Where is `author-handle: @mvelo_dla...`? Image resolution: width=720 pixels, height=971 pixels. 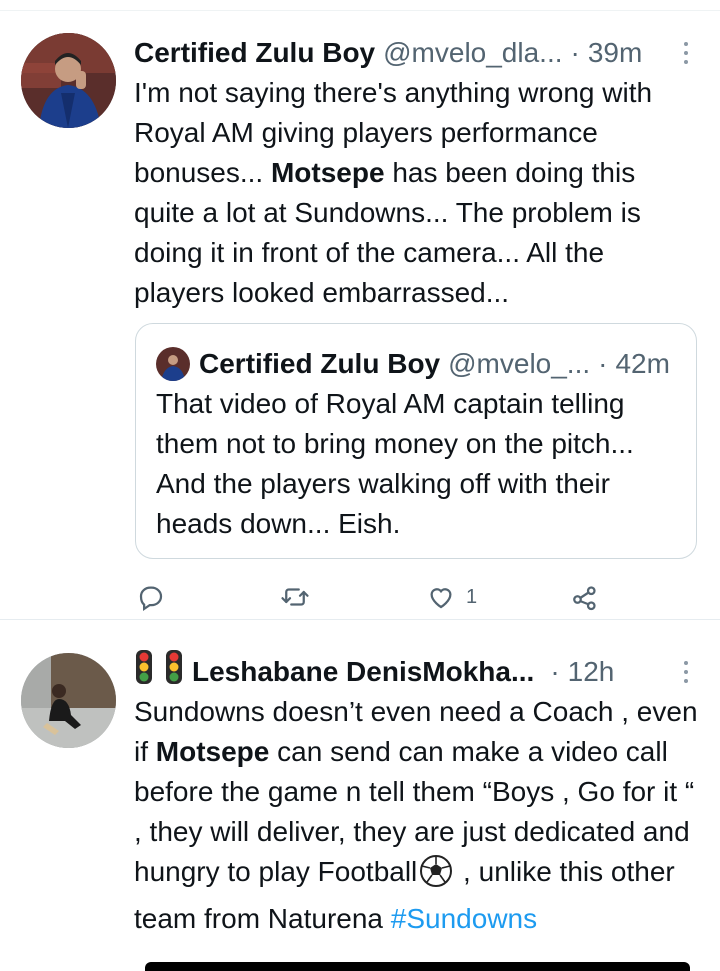 author-handle: @mvelo_dla... is located at coordinates (472, 53).